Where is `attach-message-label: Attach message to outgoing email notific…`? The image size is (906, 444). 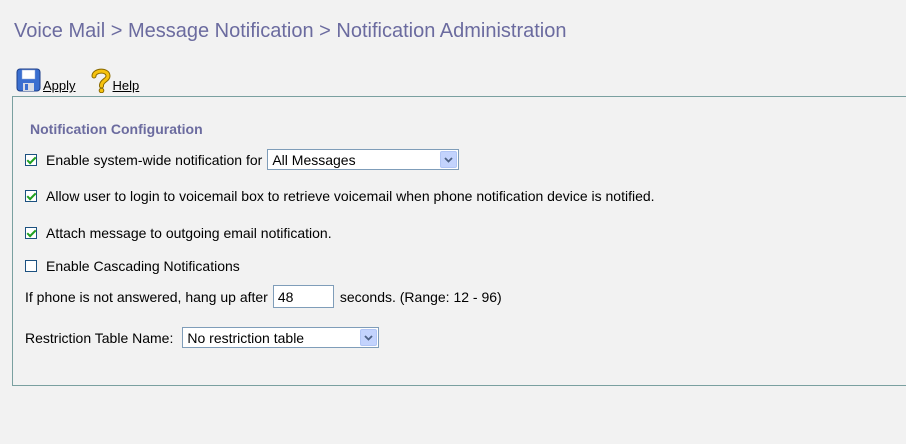
attach-message-label: Attach message to outgoing email notific… is located at coordinates (189, 233).